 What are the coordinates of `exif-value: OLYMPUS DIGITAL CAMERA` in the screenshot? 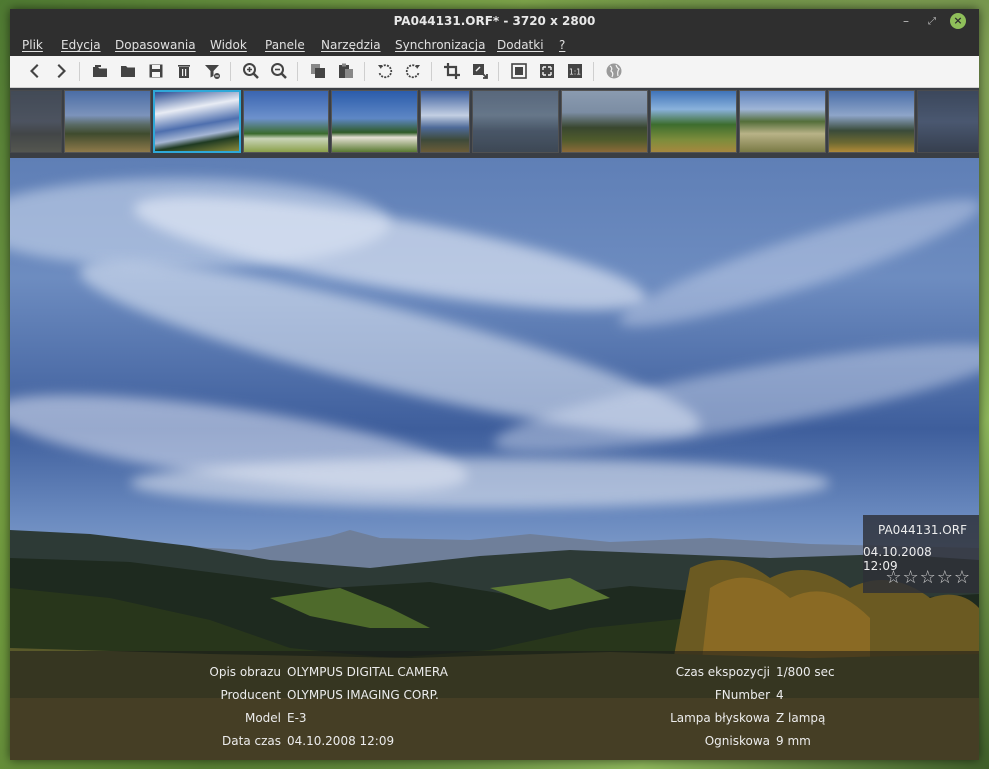 It's located at (367, 672).